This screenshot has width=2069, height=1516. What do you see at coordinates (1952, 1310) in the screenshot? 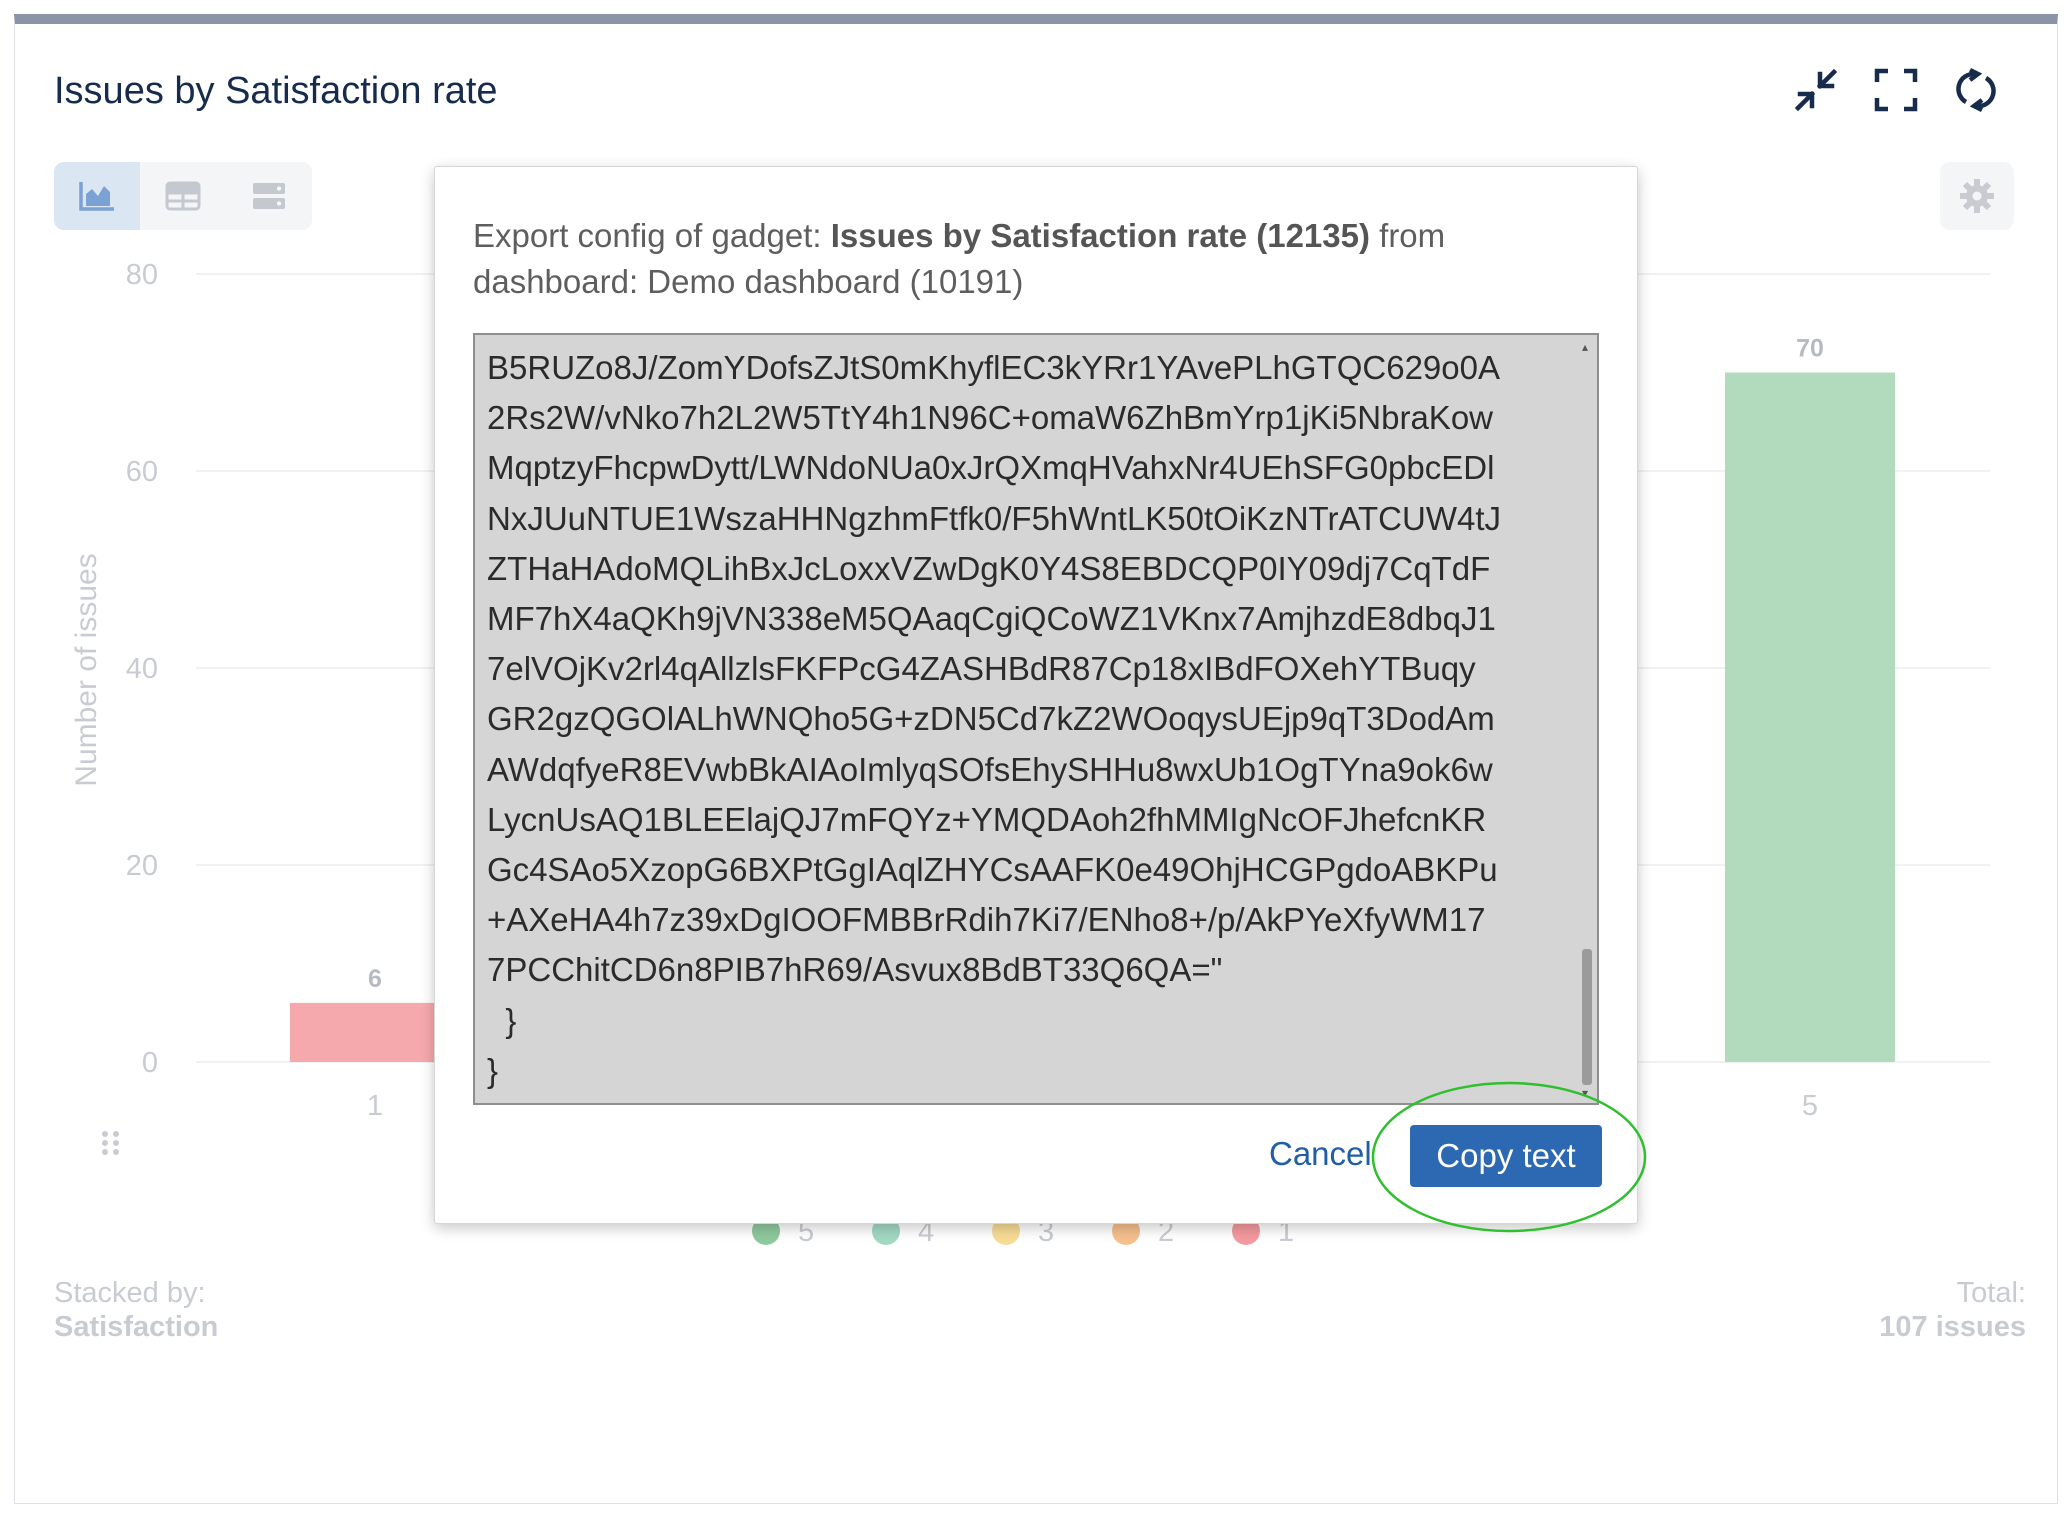
I see `total: Total: 107 issues` at bounding box center [1952, 1310].